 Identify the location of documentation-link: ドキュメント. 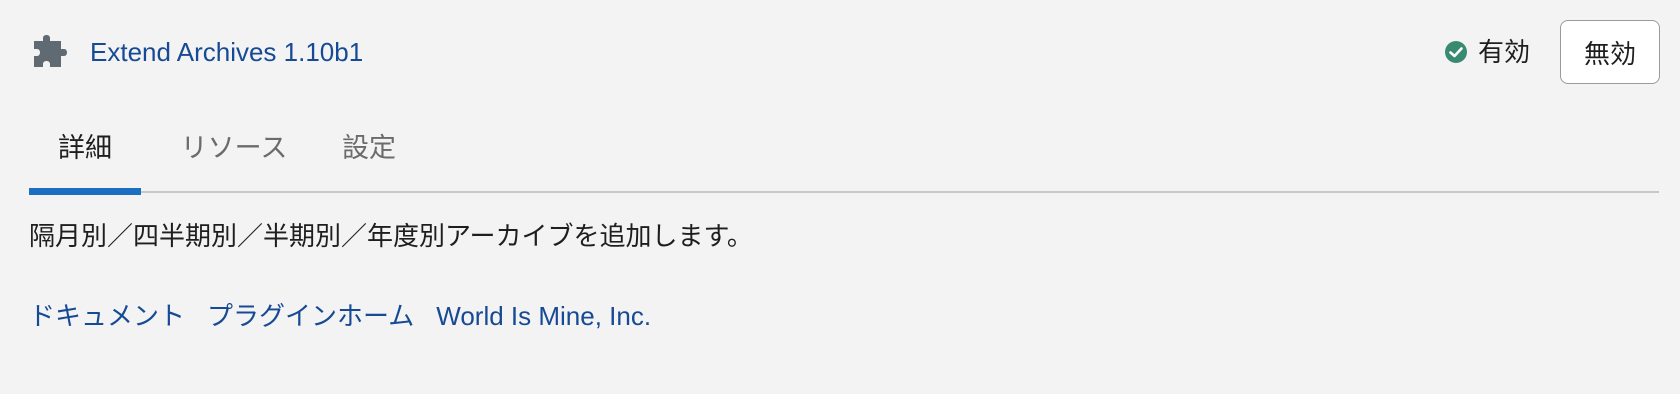
(107, 316).